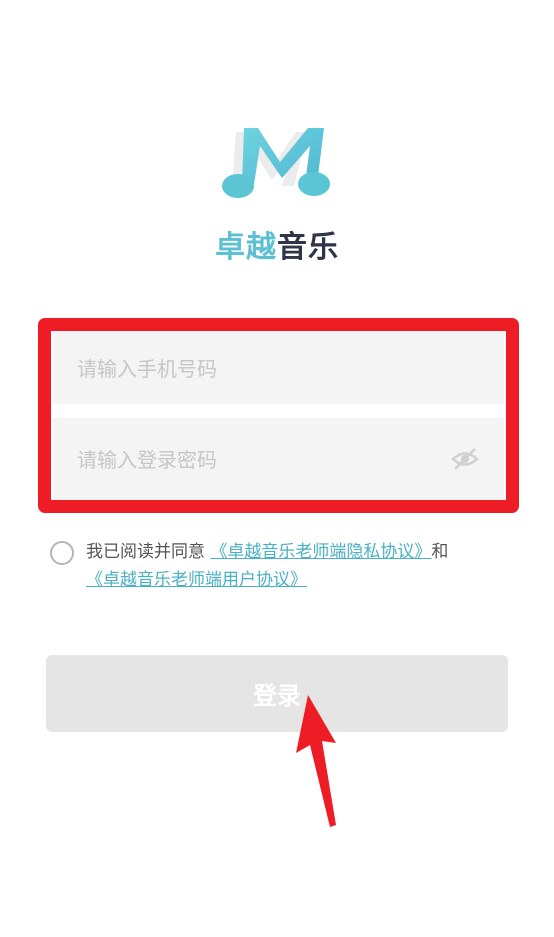 This screenshot has height=937, width=554. What do you see at coordinates (145, 552) in the screenshot?
I see `agreement-prefix: 我已阅读并同意` at bounding box center [145, 552].